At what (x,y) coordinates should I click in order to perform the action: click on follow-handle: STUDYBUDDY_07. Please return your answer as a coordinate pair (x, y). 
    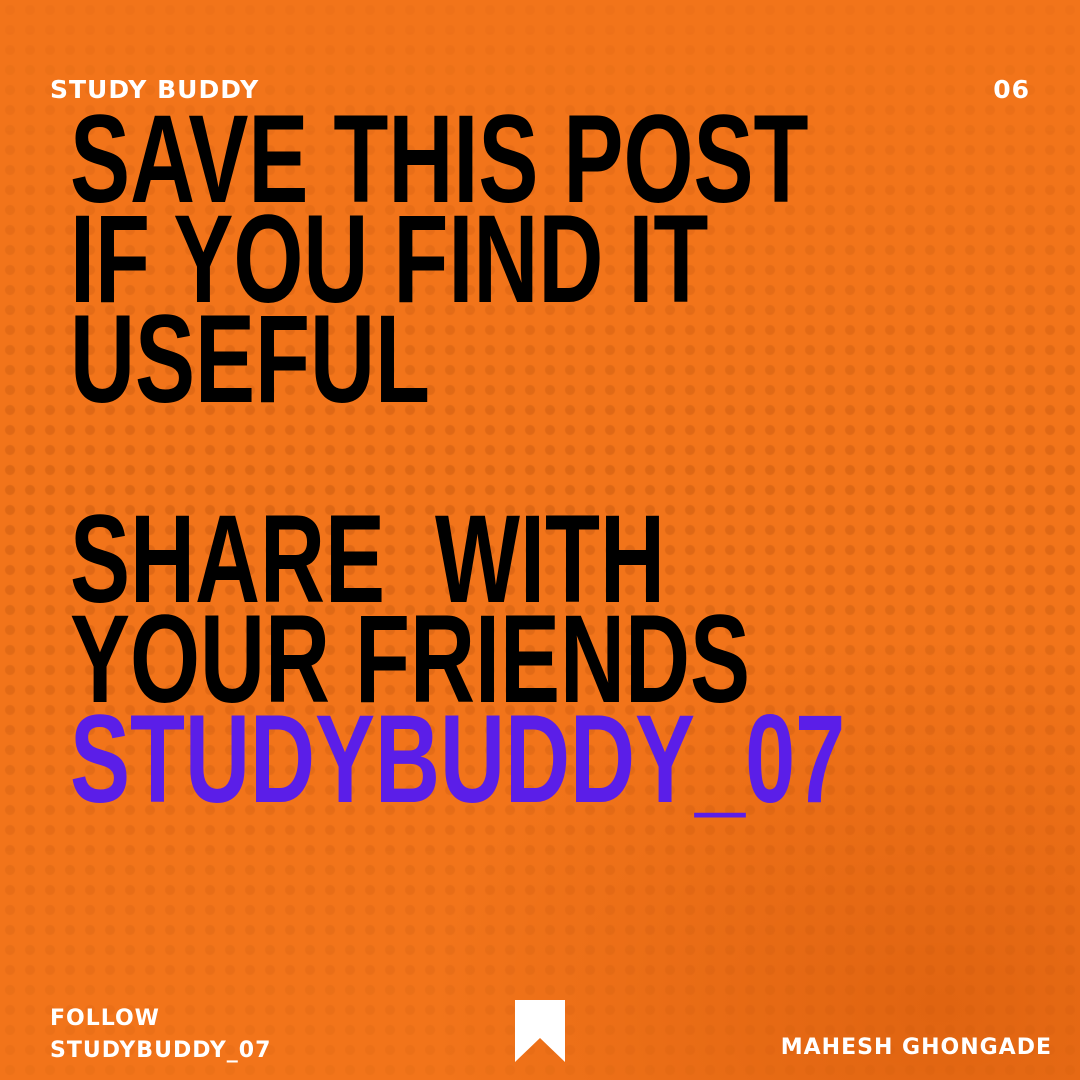
    Looking at the image, I should click on (161, 1050).